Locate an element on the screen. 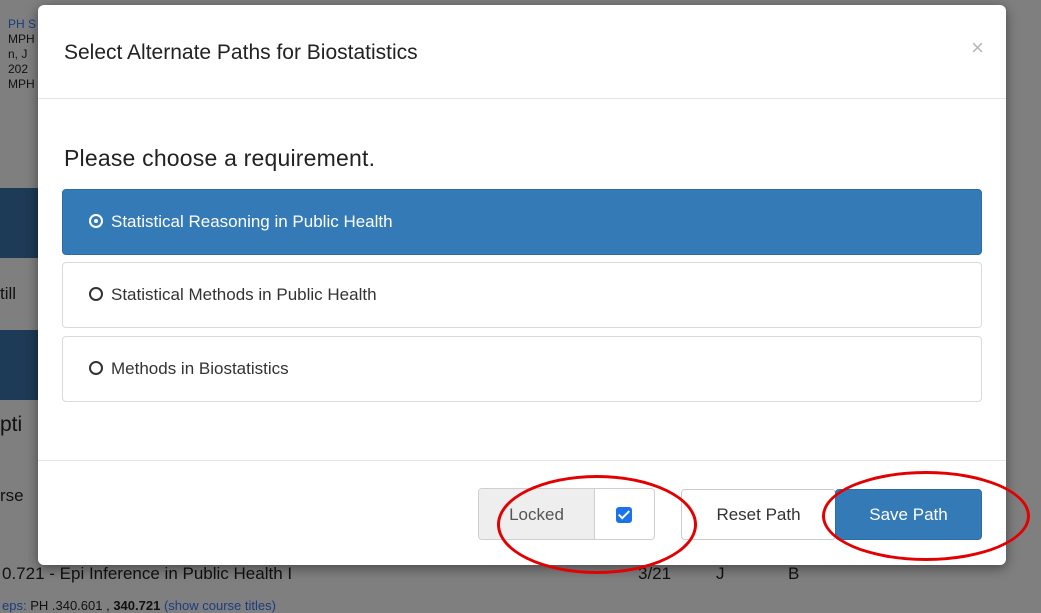 The width and height of the screenshot is (1041, 613). bg-course-col: 3/21 is located at coordinates (655, 573).